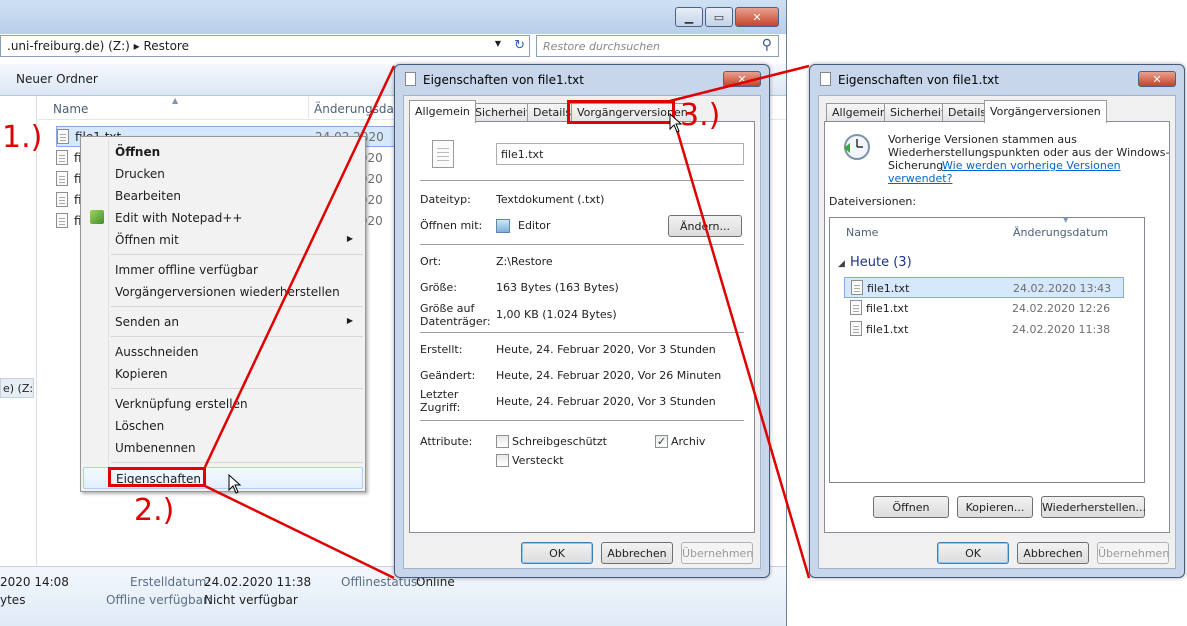 This screenshot has height=626, width=1187. I want to click on callout-step-2: 2.), so click(154, 510).